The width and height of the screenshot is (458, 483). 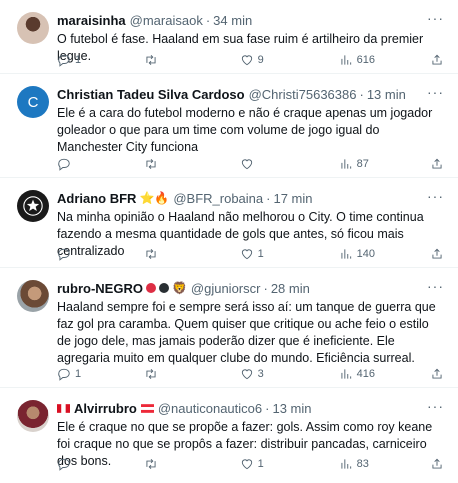 I want to click on views-count: 87, so click(x=362, y=164).